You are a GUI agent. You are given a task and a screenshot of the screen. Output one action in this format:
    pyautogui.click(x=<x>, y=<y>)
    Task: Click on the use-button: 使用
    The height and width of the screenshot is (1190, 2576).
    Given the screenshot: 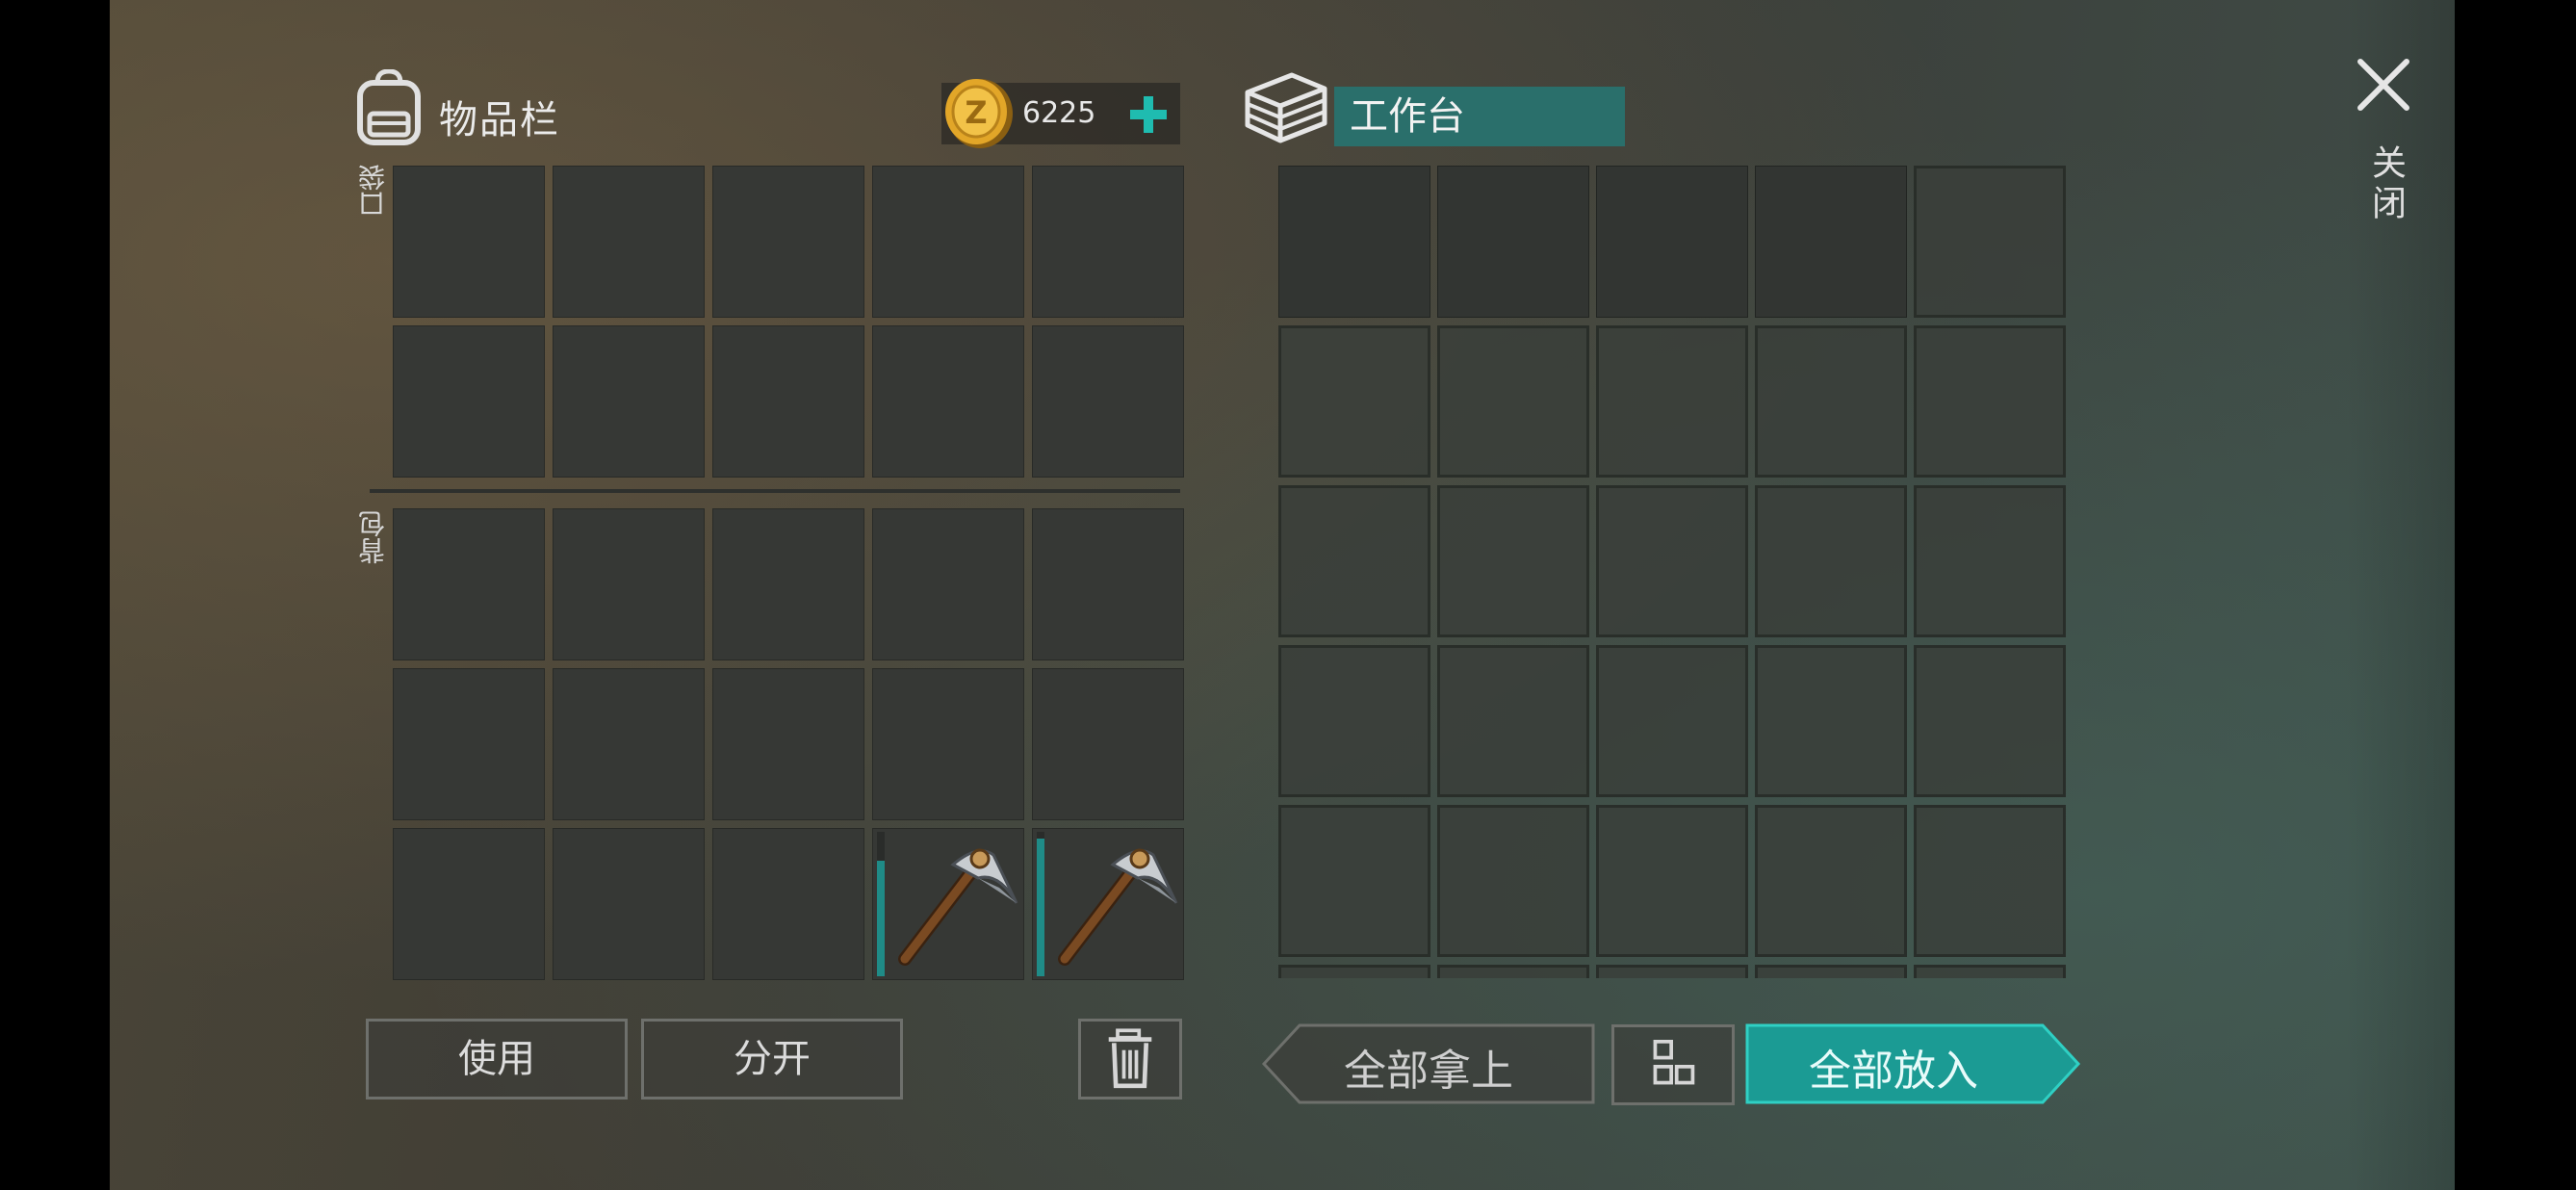 What is the action you would take?
    pyautogui.click(x=497, y=1059)
    